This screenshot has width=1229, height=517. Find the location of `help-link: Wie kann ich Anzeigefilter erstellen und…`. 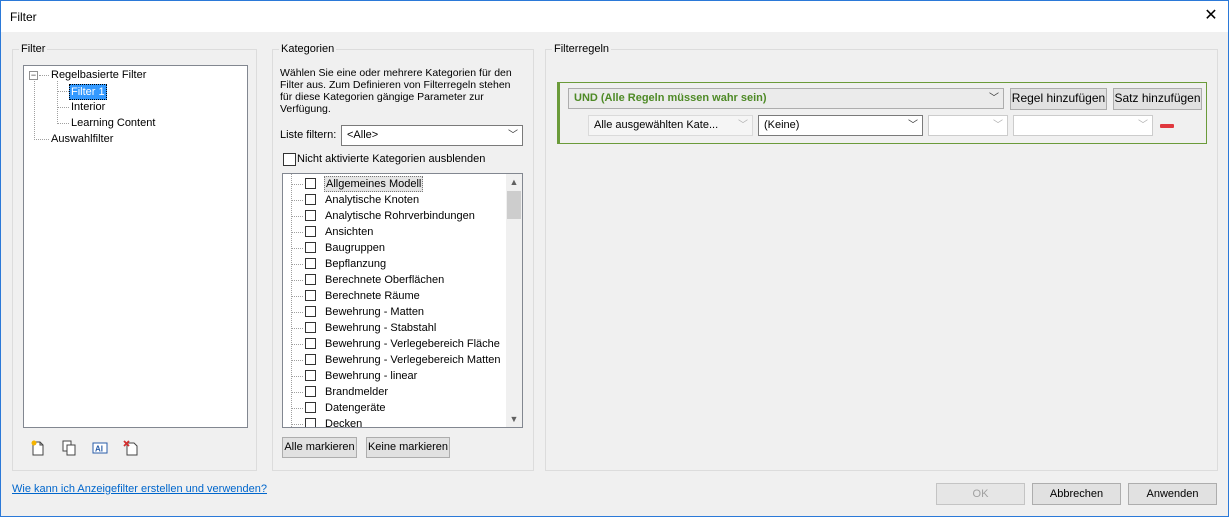

help-link: Wie kann ich Anzeigefilter erstellen und… is located at coordinates (139, 489).